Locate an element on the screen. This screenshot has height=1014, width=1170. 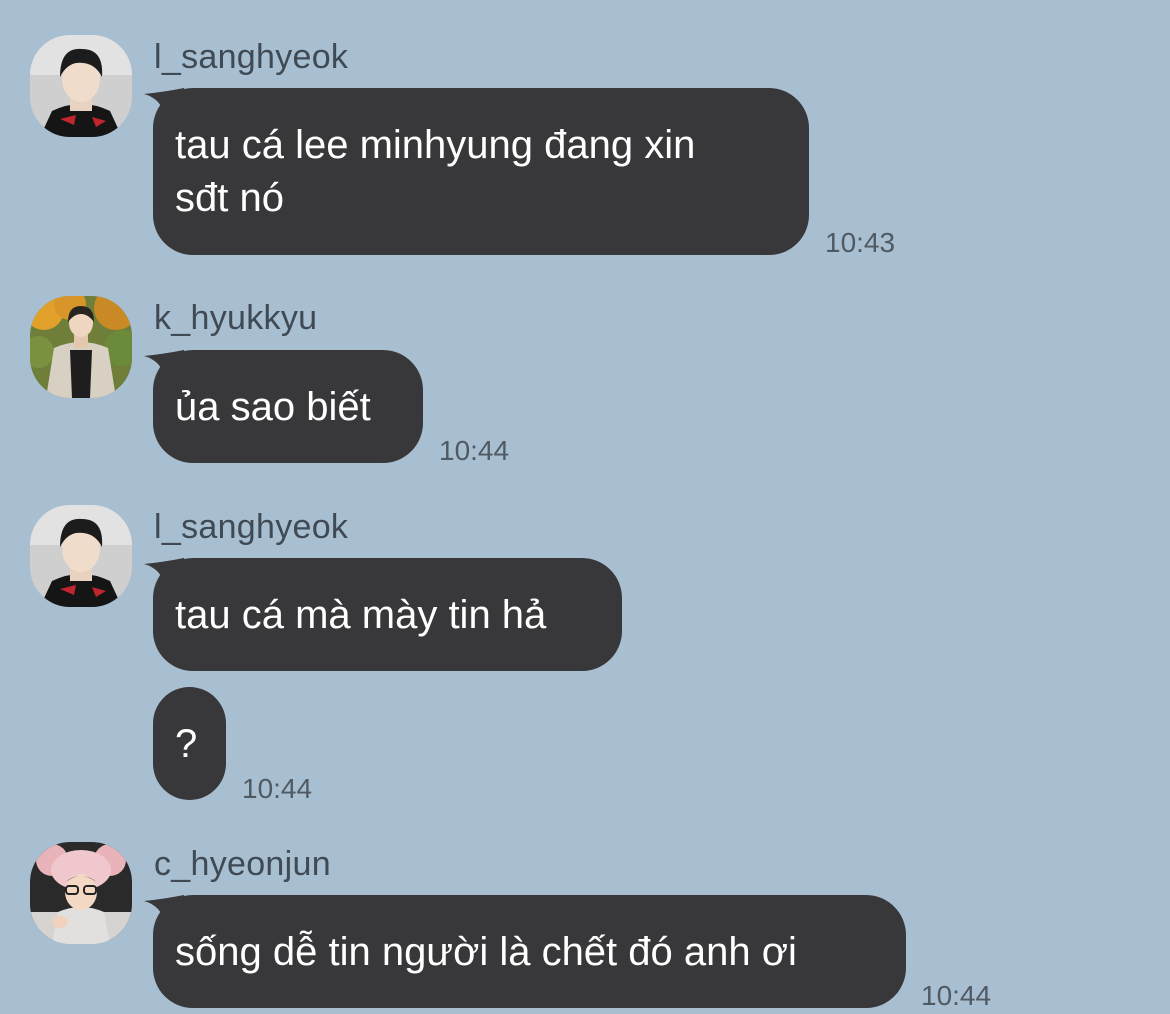
message-text-line: sđt nó is located at coordinates (229, 198).